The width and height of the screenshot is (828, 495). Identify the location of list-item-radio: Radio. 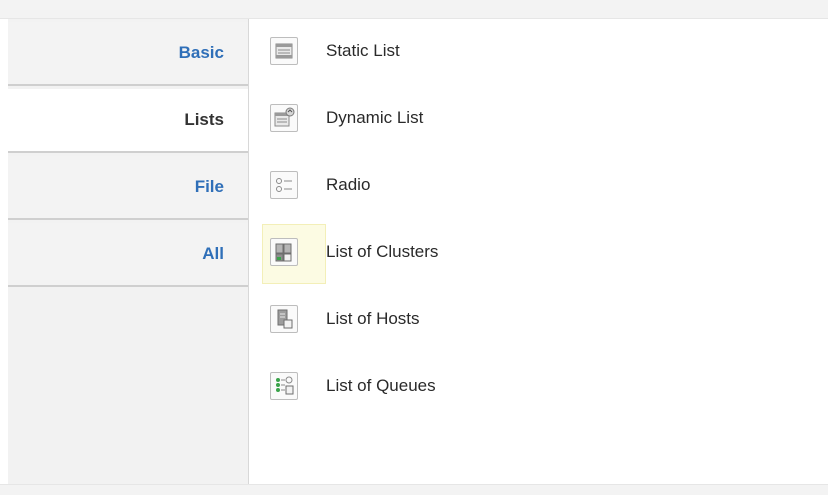
(528, 185).